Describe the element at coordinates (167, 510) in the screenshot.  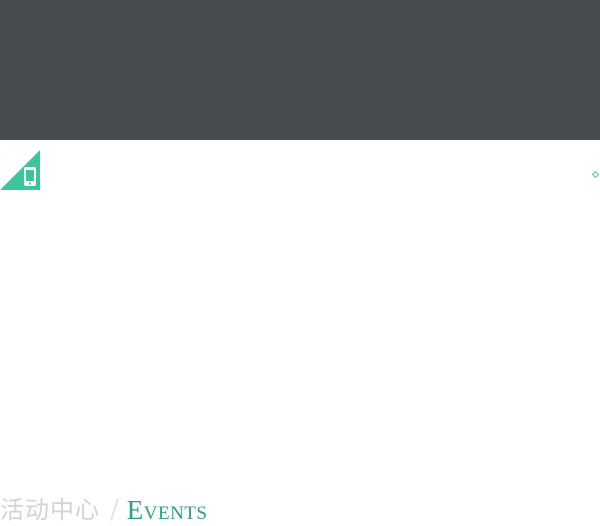
I see `section-heading-english: Events` at that location.